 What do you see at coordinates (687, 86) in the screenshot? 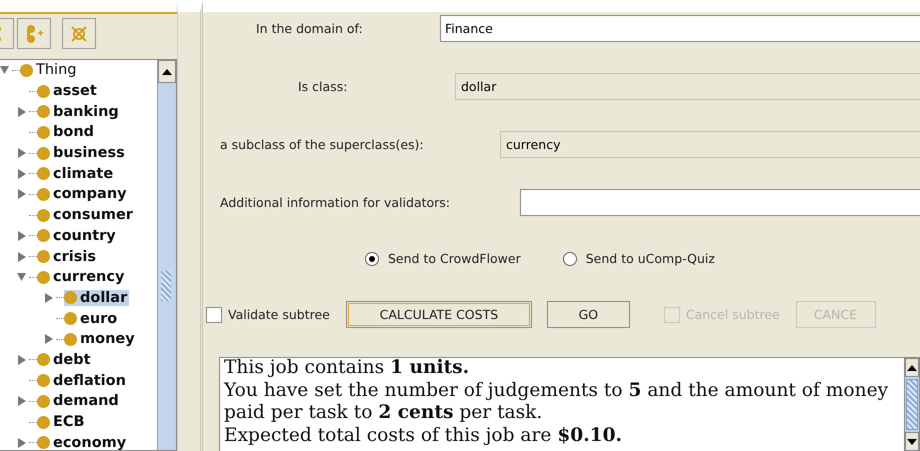
I see `class-field: dollar` at bounding box center [687, 86].